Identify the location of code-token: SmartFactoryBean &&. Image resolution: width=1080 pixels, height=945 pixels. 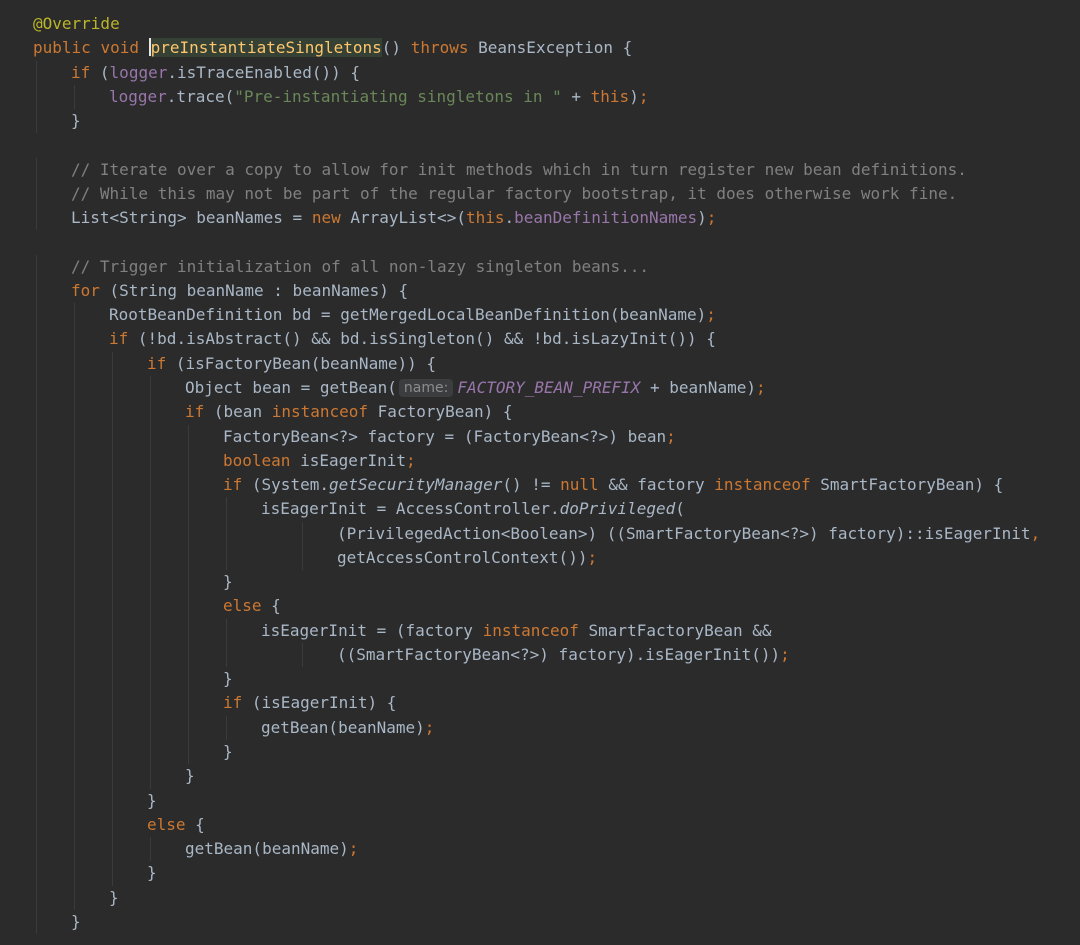
(680, 630).